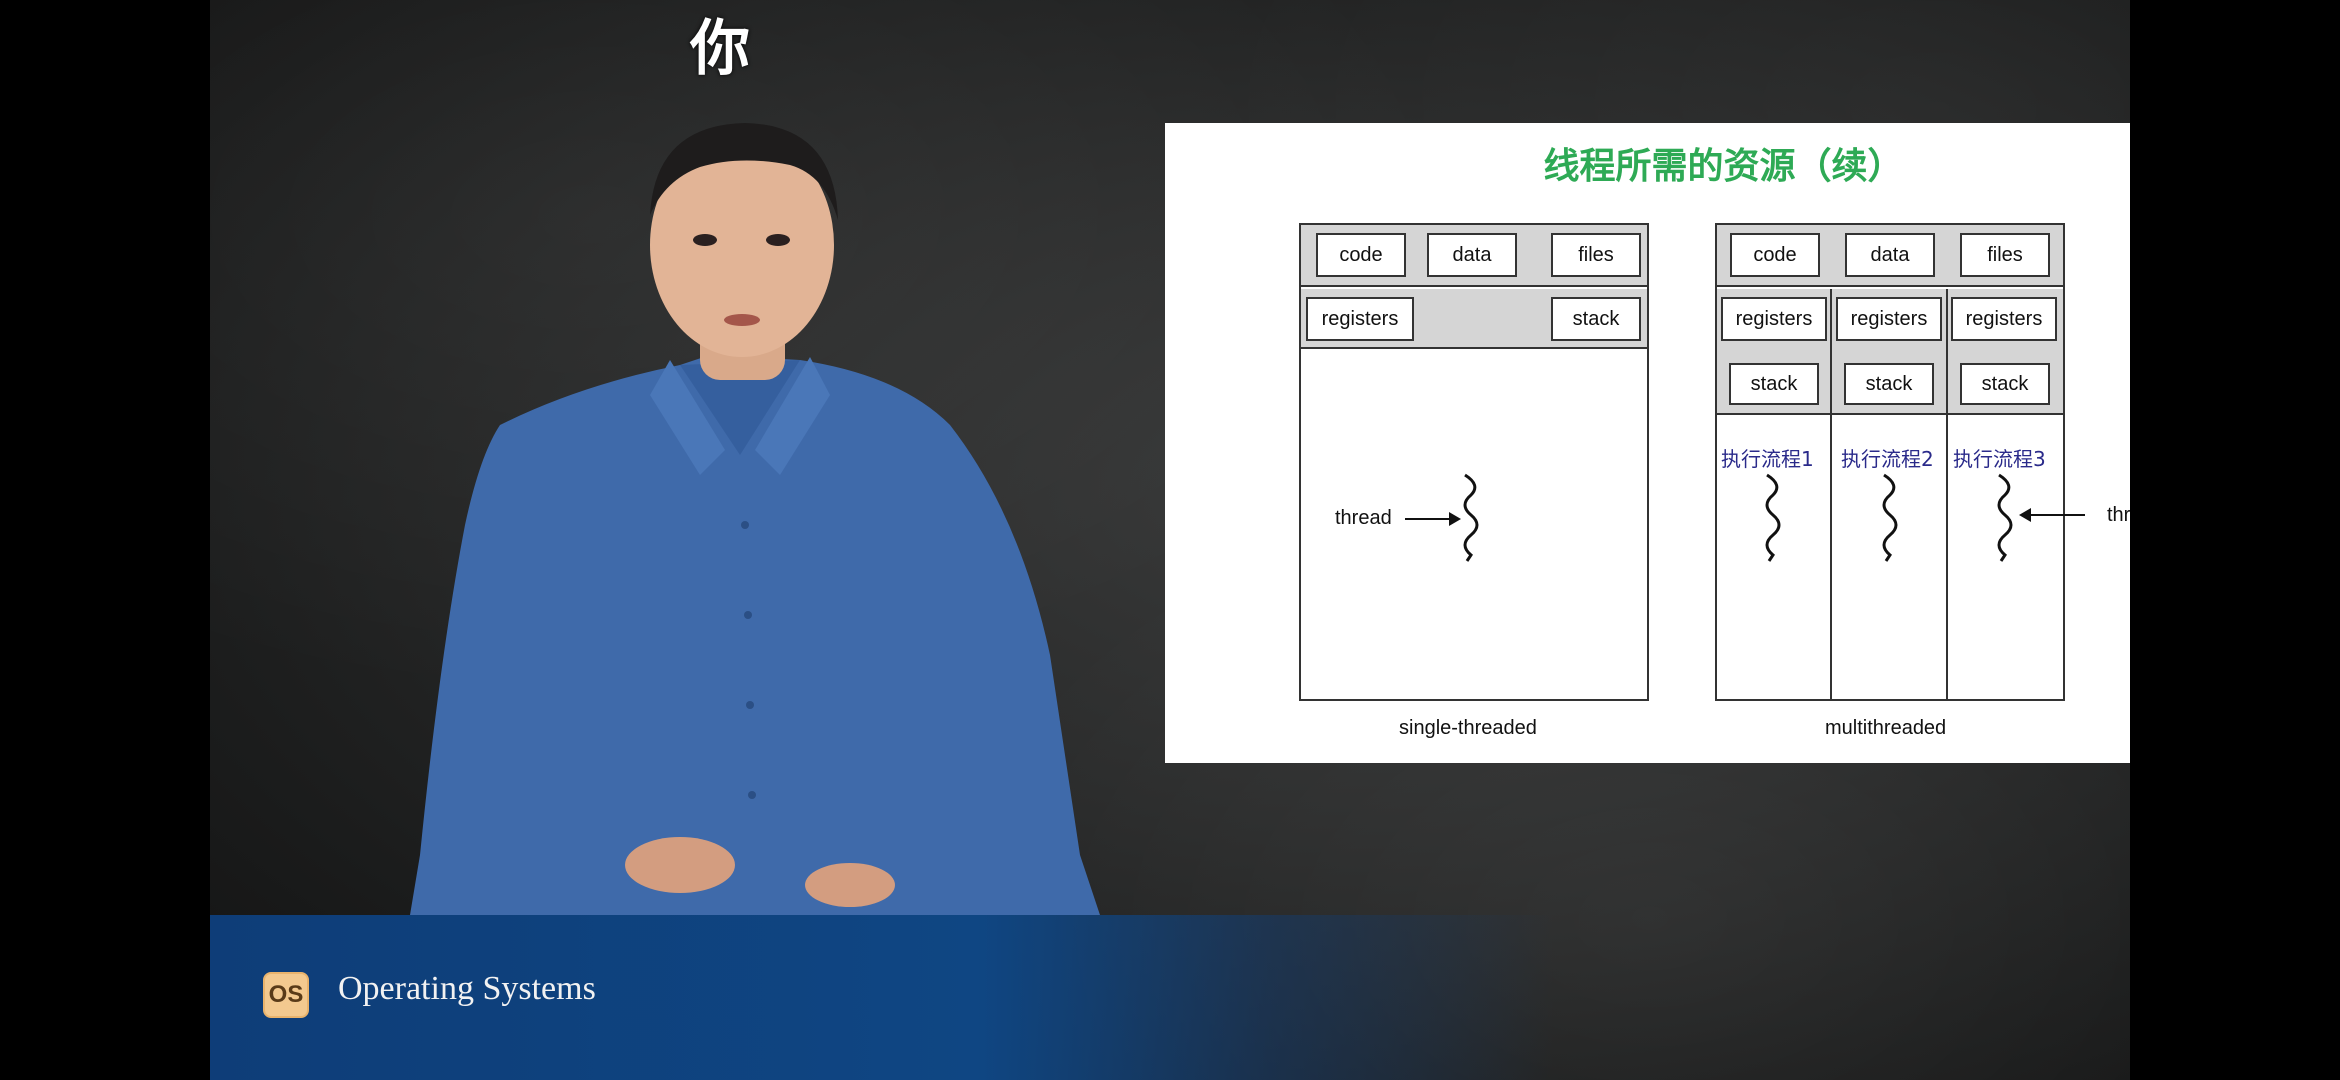 Image resolution: width=2340 pixels, height=1080 pixels. I want to click on multi-registers-box-2: registers, so click(1889, 319).